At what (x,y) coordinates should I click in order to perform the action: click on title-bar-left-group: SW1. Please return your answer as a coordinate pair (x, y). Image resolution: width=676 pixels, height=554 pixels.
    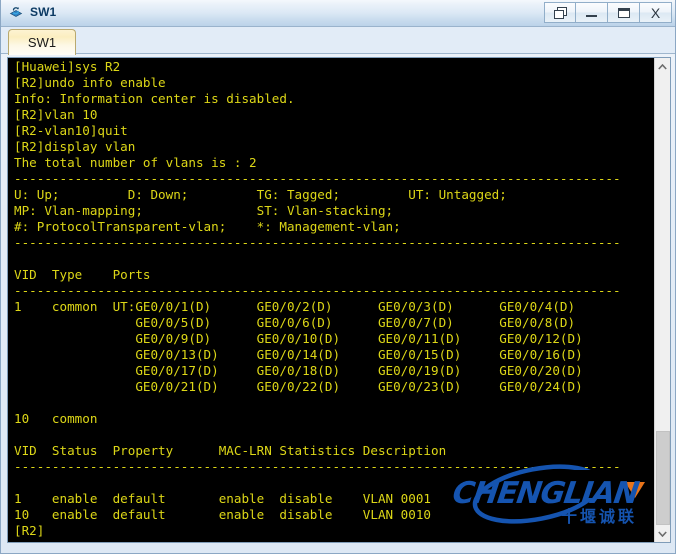
    Looking at the image, I should click on (32, 12).